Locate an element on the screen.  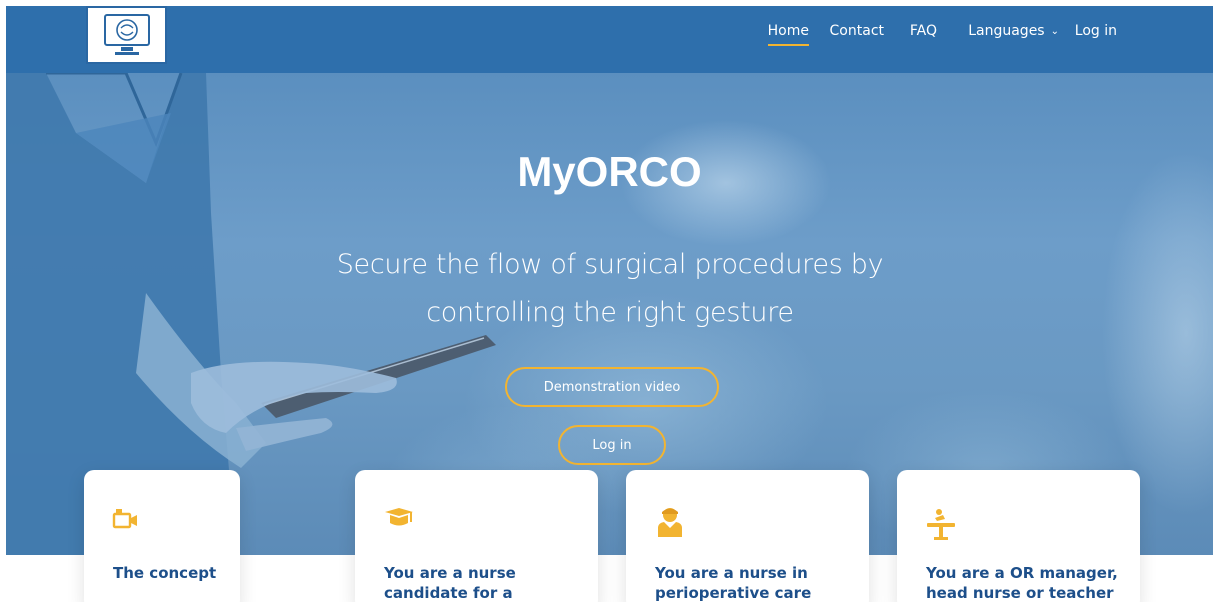
operating-table-icon is located at coordinates (941, 524).